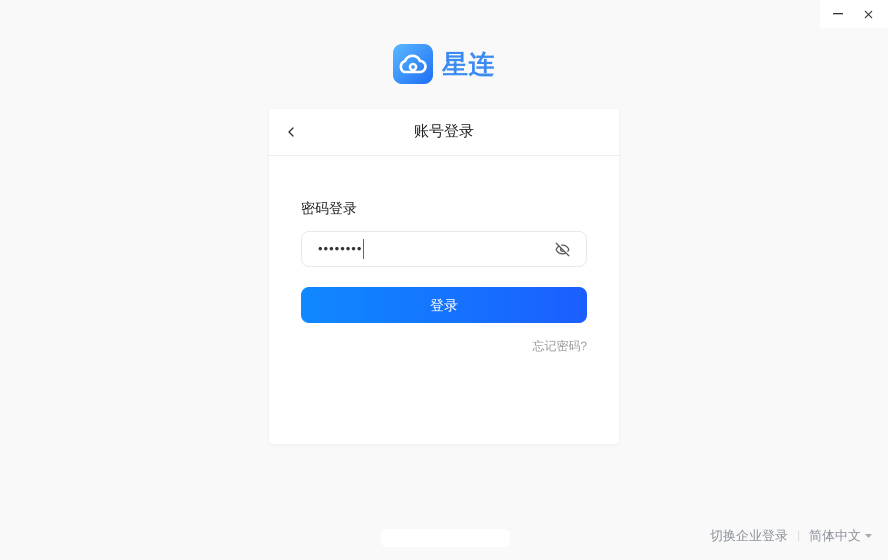 Image resolution: width=888 pixels, height=560 pixels. Describe the element at coordinates (838, 14) in the screenshot. I see `minus-icon` at that location.